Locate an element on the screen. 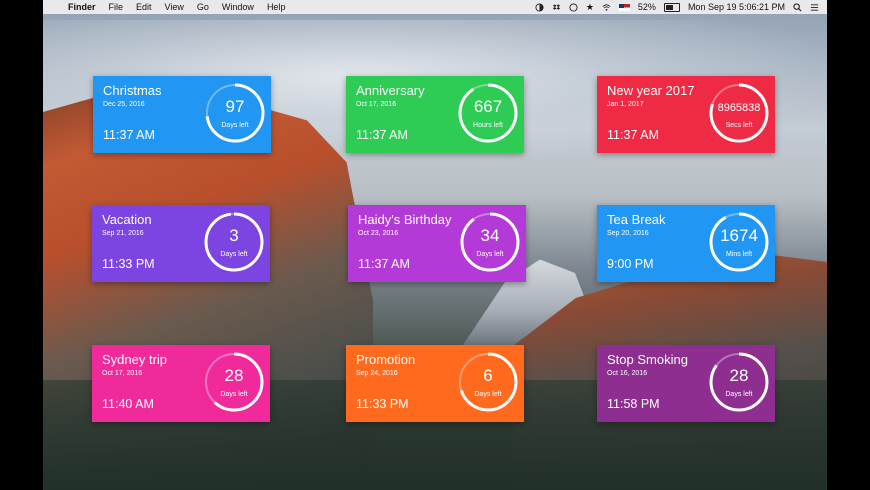  wifi-icon is located at coordinates (606, 7).